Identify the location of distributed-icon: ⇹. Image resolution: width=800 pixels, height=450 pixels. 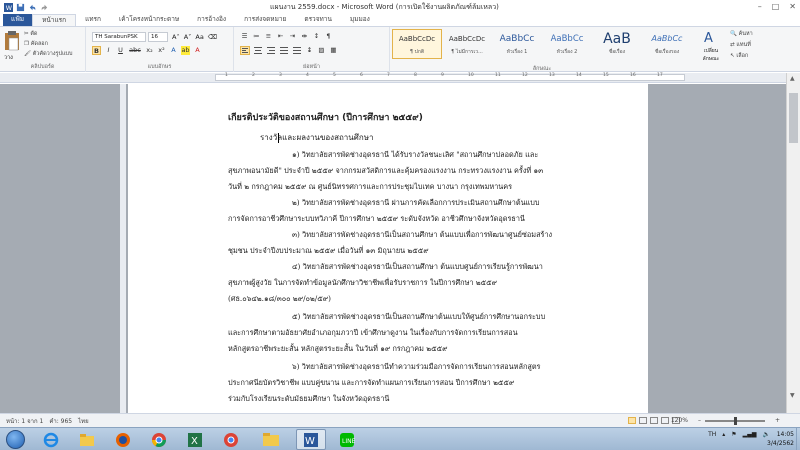
(304, 36).